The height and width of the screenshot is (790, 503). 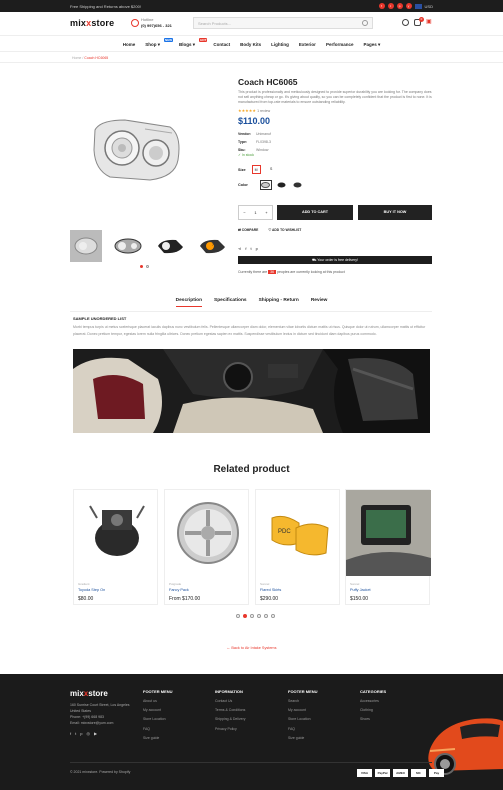 I want to click on description-banner-image, so click(x=251, y=391).